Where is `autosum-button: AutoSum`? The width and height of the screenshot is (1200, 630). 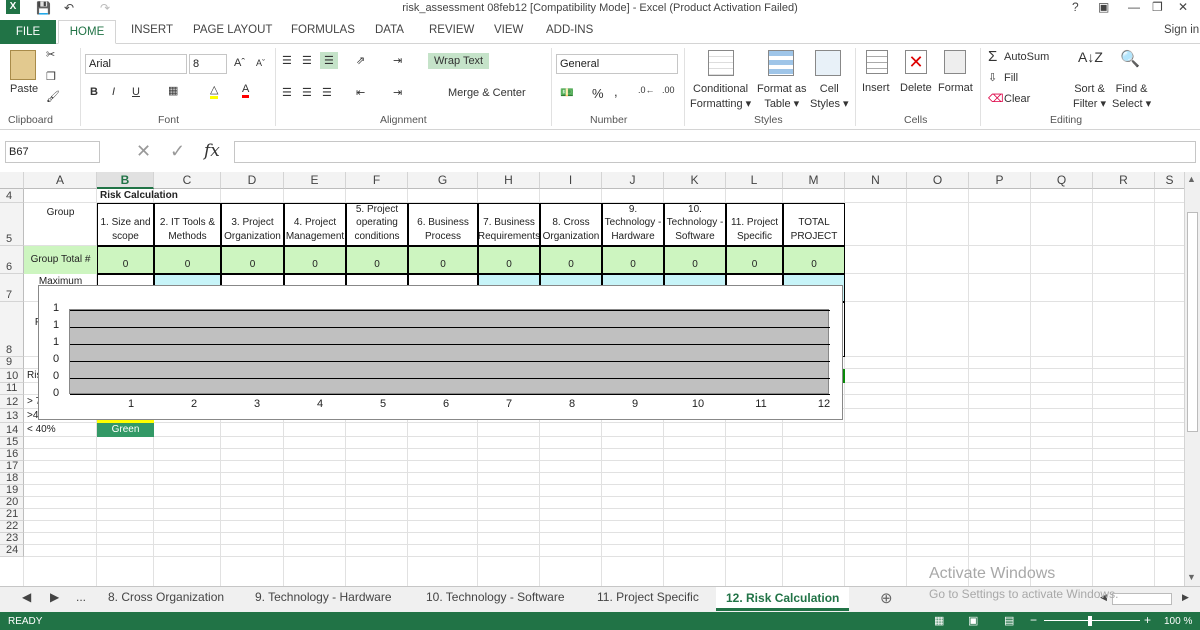 autosum-button: AutoSum is located at coordinates (1026, 57).